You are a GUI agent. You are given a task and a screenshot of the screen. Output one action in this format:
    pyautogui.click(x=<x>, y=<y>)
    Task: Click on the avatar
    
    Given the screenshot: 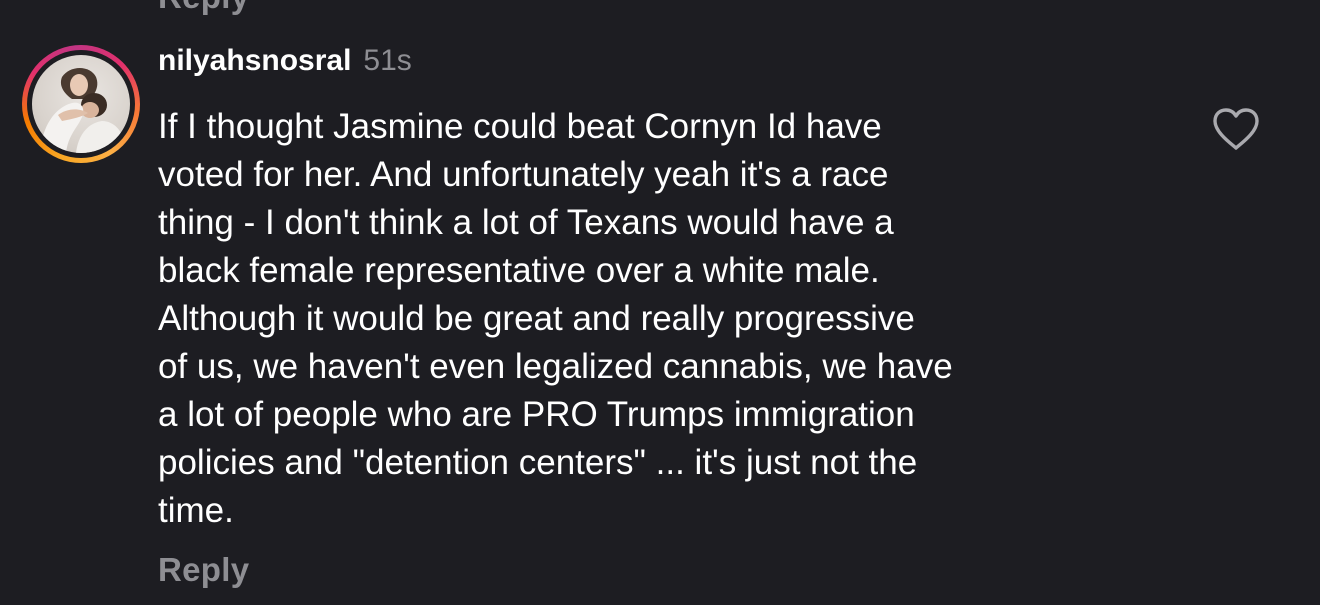 What is the action you would take?
    pyautogui.click(x=81, y=104)
    